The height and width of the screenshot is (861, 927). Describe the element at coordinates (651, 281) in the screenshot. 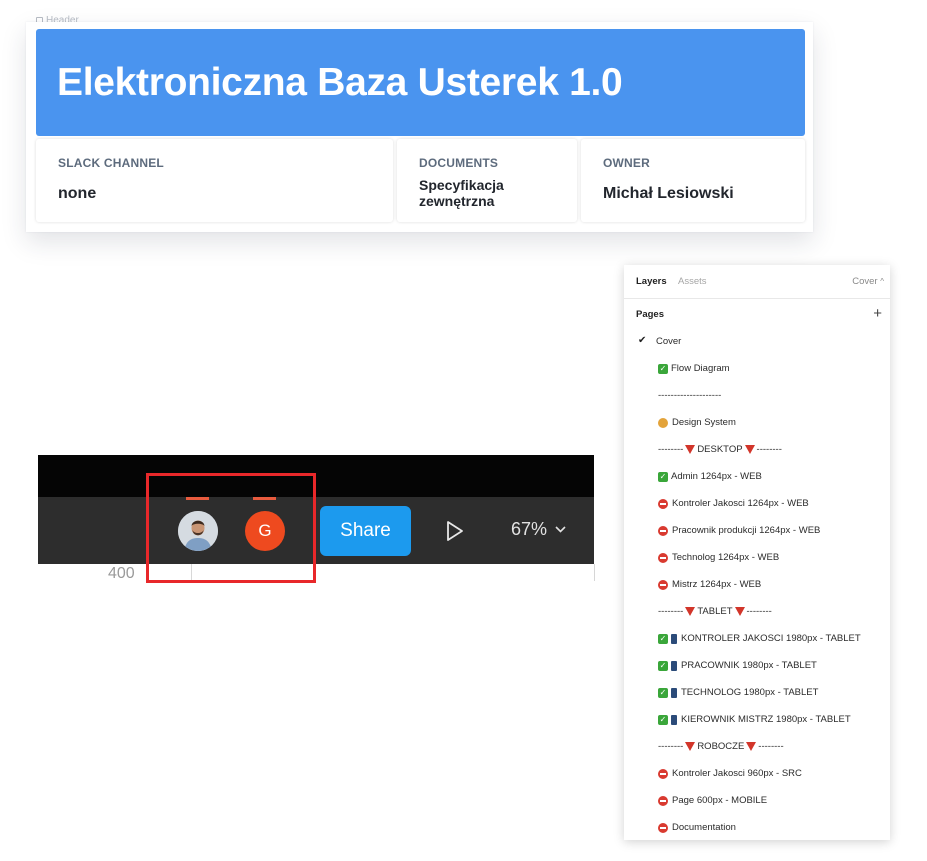

I see `tab-layers: Layers` at that location.